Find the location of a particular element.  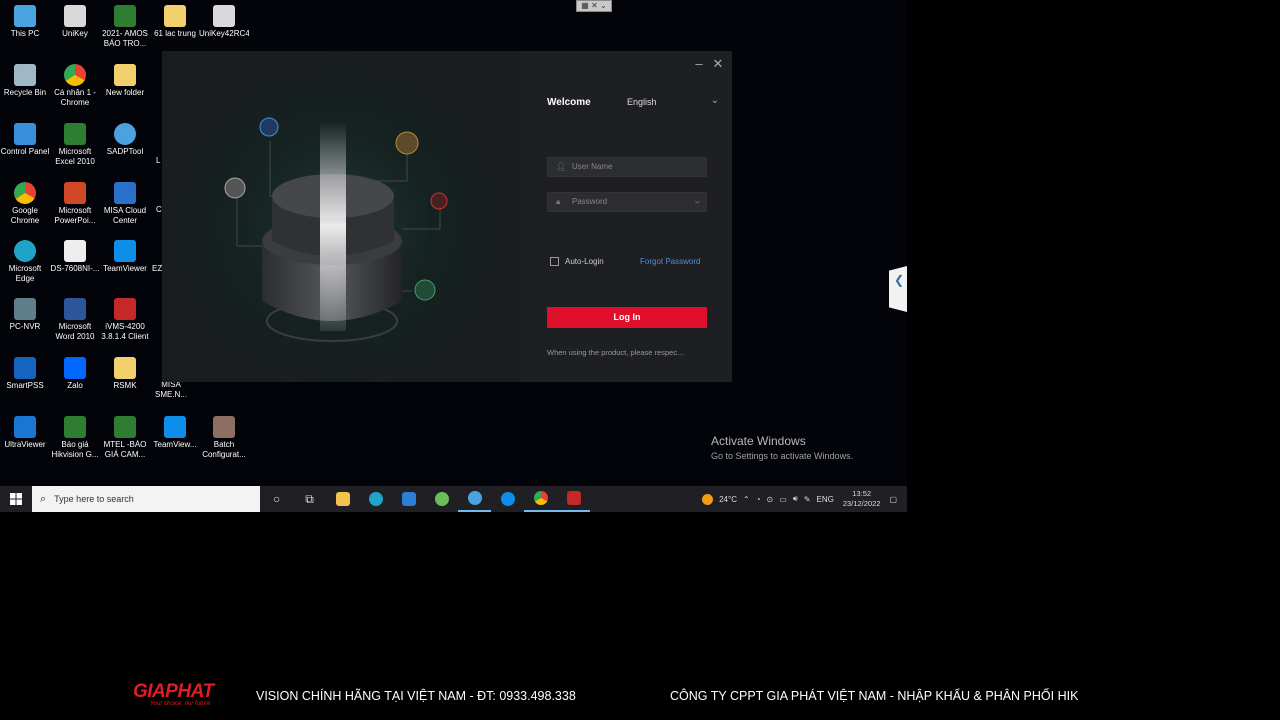

auto-login-checkbox: Auto-Login is located at coordinates (577, 262).